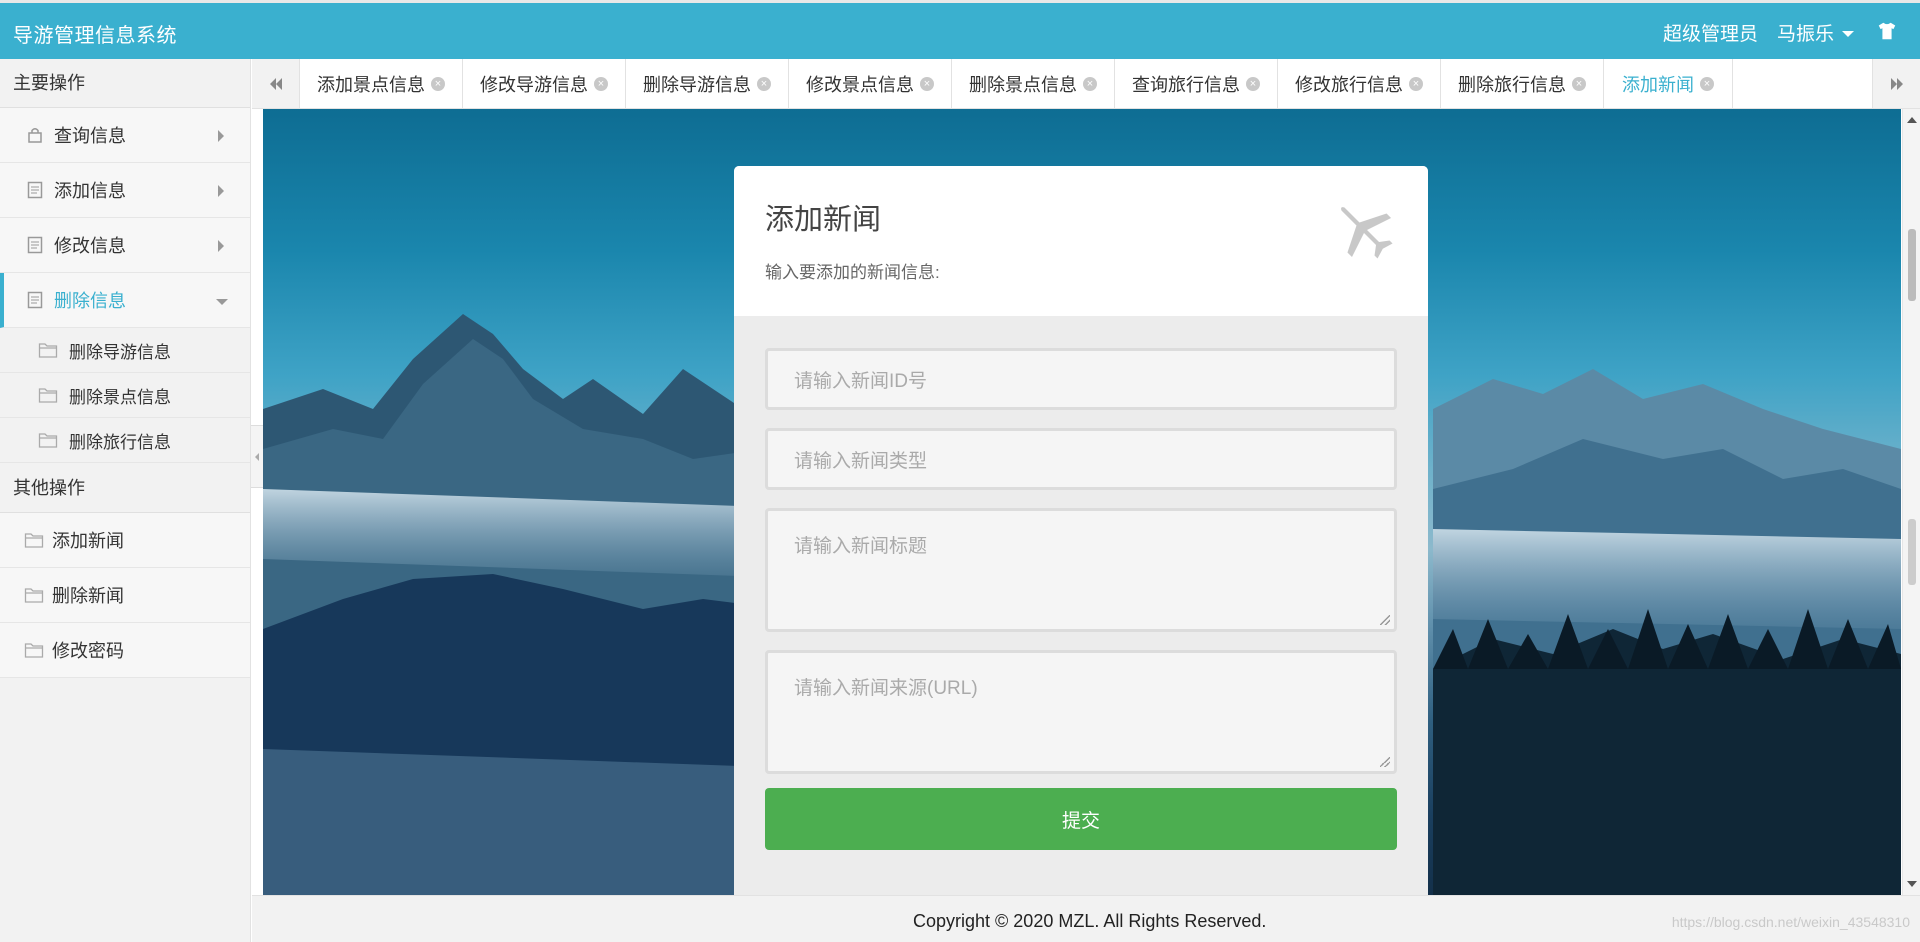 The width and height of the screenshot is (1920, 942). What do you see at coordinates (1081, 819) in the screenshot?
I see `submit-button: 提交` at bounding box center [1081, 819].